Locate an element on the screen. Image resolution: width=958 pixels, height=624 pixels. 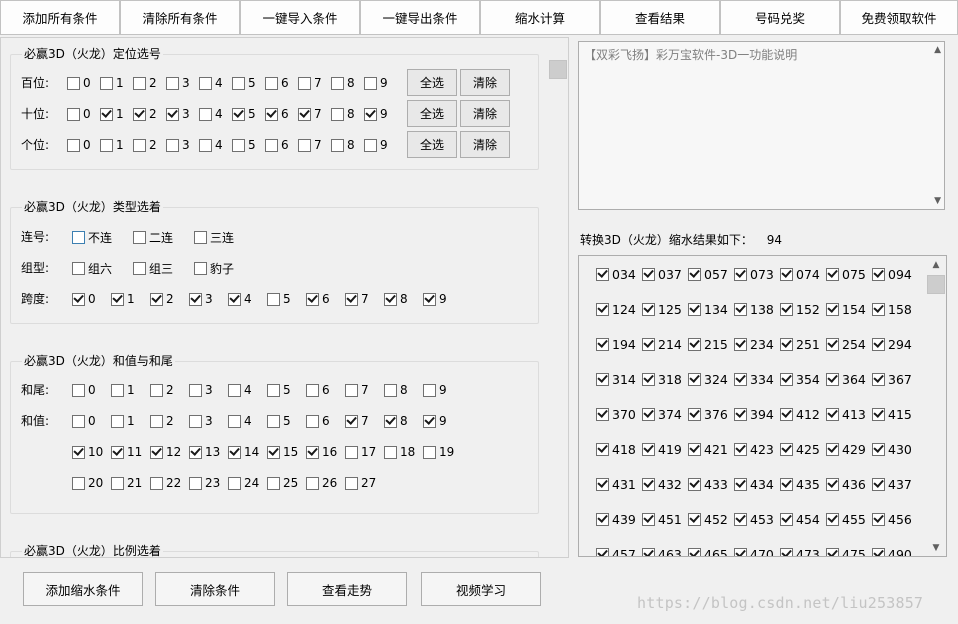
add-shrink-condition-button: 添加缩水条件 is located at coordinates (83, 589).